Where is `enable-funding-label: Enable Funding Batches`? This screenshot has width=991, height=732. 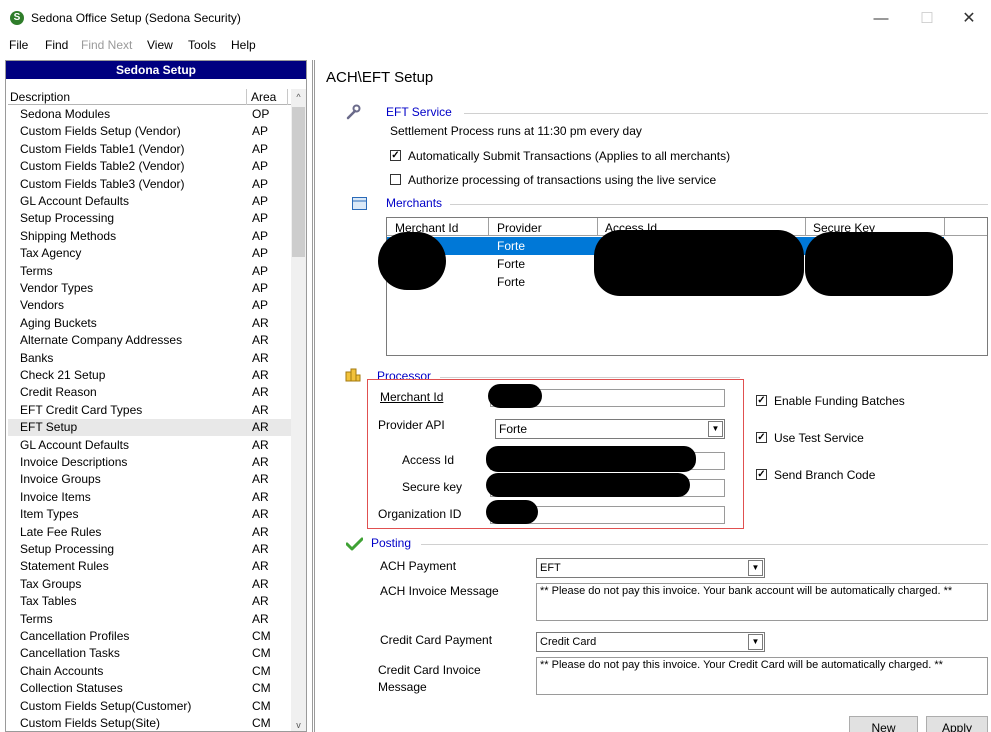 enable-funding-label: Enable Funding Batches is located at coordinates (839, 401).